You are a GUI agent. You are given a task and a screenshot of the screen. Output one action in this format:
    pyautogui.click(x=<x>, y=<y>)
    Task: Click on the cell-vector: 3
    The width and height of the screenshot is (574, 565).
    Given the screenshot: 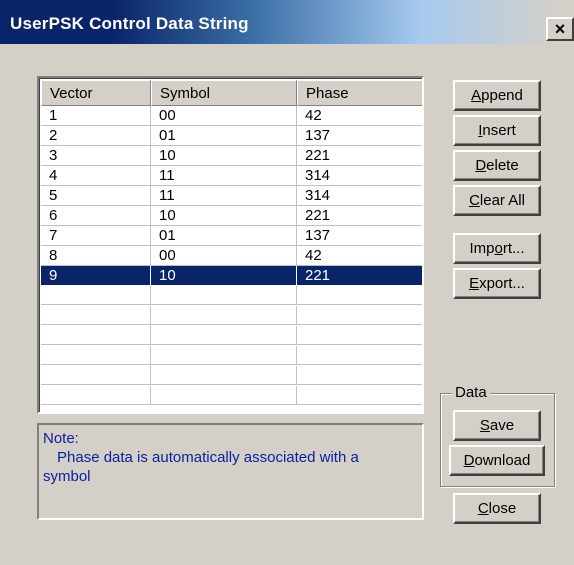 What is the action you would take?
    pyautogui.click(x=96, y=156)
    